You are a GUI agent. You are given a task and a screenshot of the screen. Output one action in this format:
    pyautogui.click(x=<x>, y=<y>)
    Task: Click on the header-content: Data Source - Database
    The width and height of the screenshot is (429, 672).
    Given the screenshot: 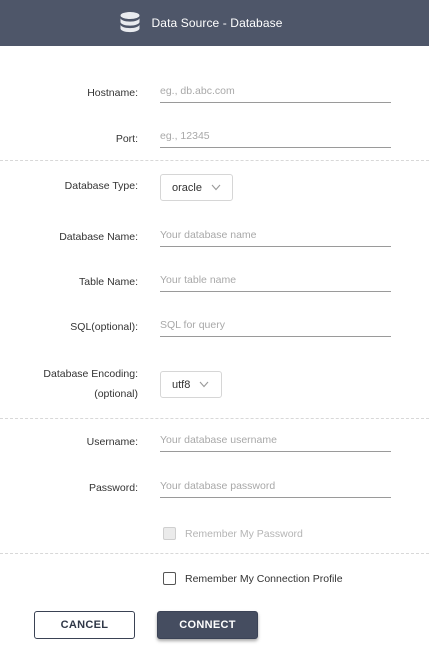 What is the action you would take?
    pyautogui.click(x=201, y=23)
    